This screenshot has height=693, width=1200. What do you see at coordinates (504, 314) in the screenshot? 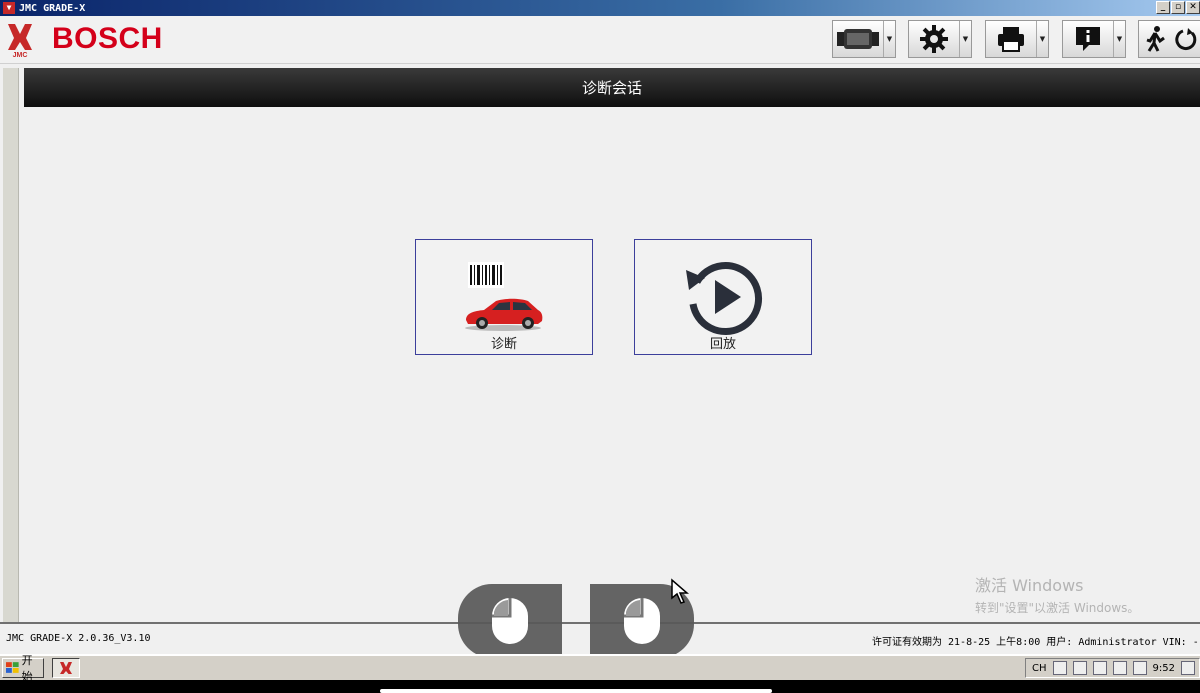
I see `car-icon` at bounding box center [504, 314].